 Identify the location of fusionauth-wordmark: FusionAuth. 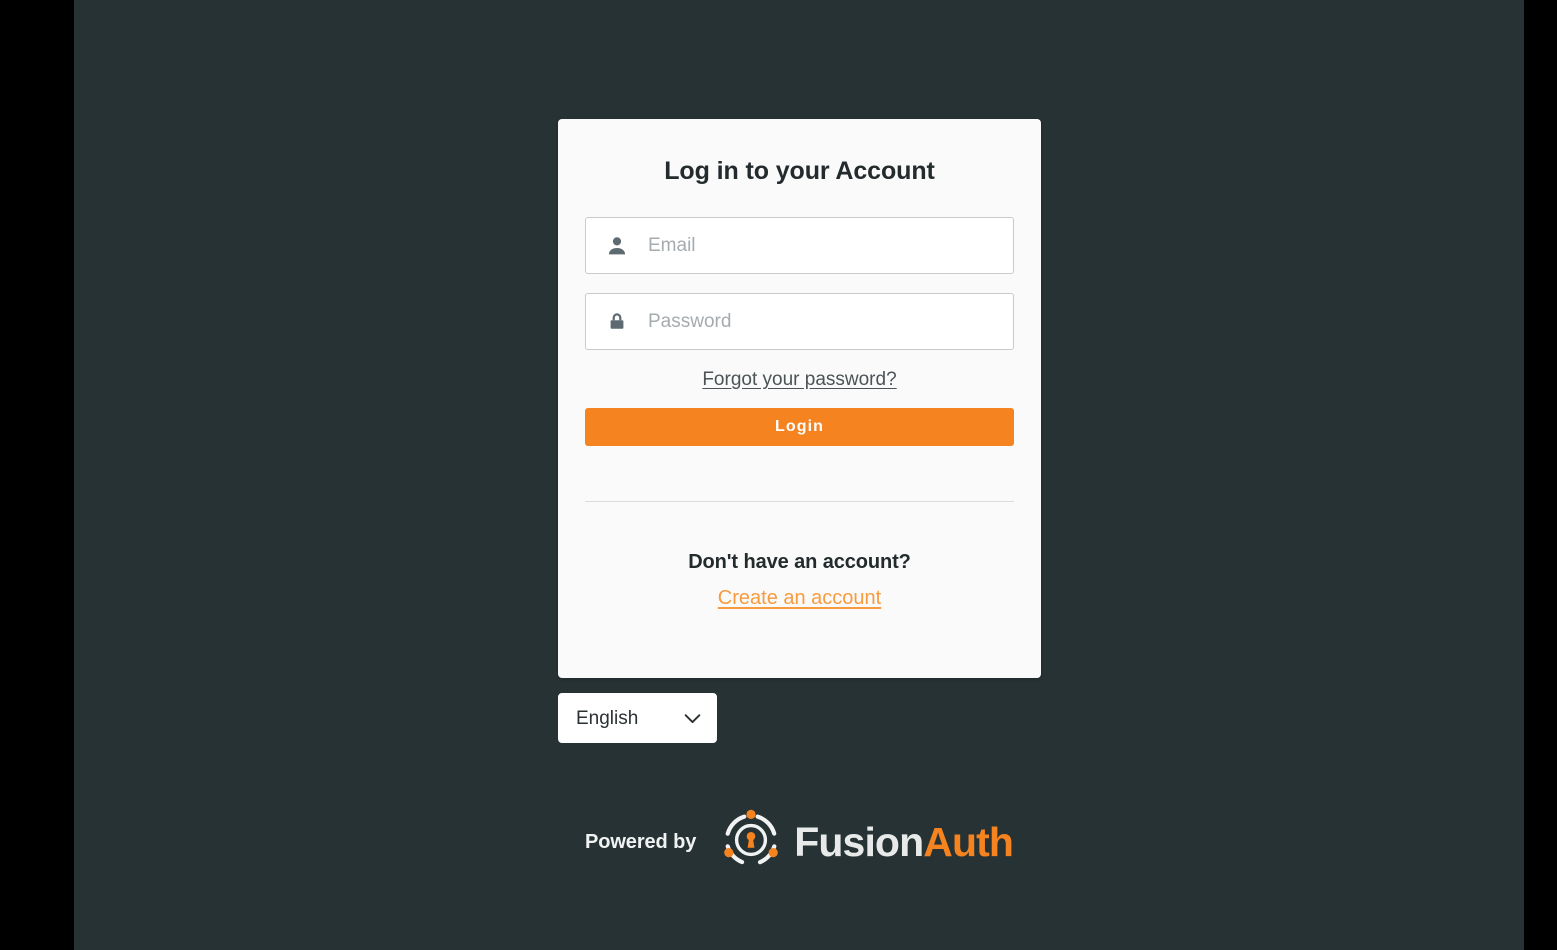
(904, 842).